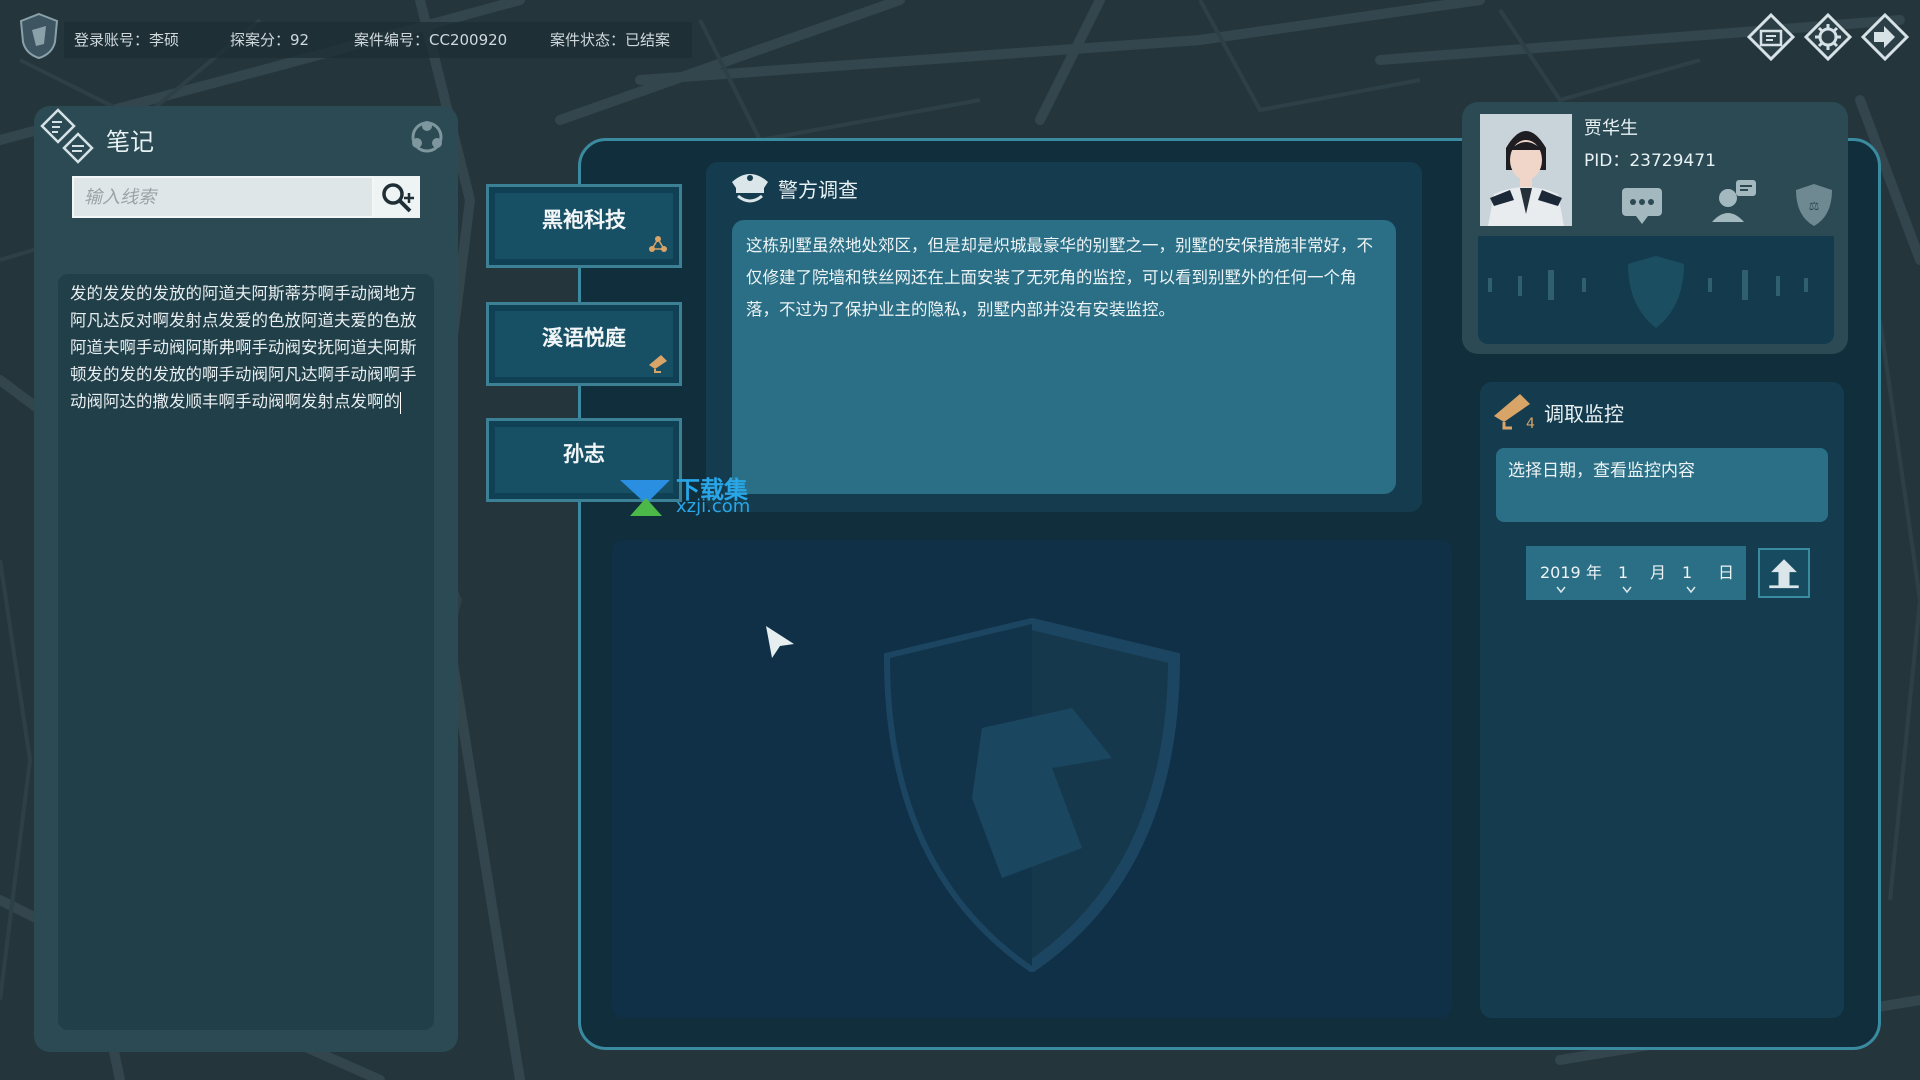 The height and width of the screenshot is (1080, 1920). I want to click on network-node-icon, so click(658, 244).